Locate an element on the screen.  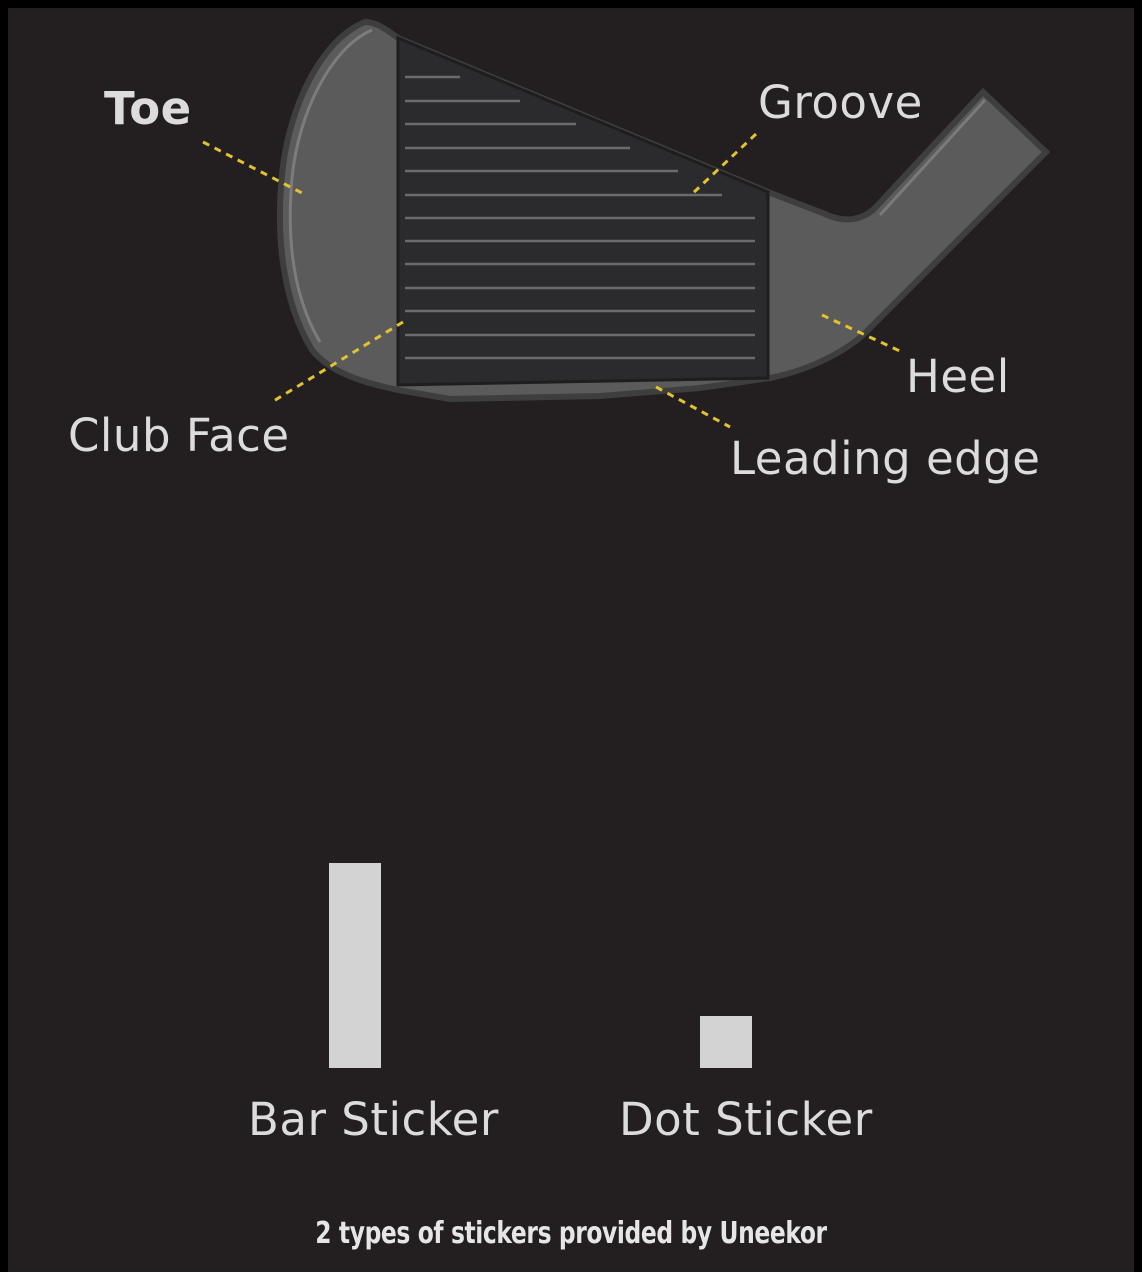
bar-sticker is located at coordinates (355, 965).